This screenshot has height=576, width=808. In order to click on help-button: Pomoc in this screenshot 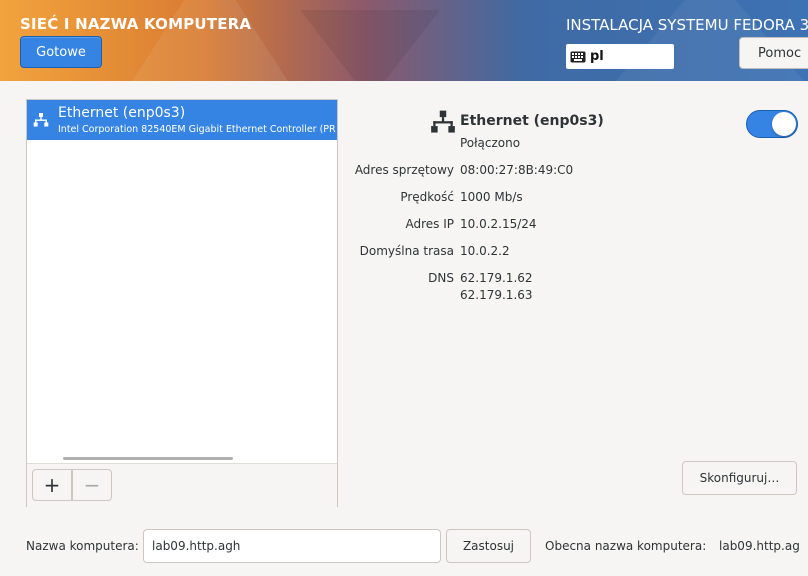, I will do `click(773, 53)`.